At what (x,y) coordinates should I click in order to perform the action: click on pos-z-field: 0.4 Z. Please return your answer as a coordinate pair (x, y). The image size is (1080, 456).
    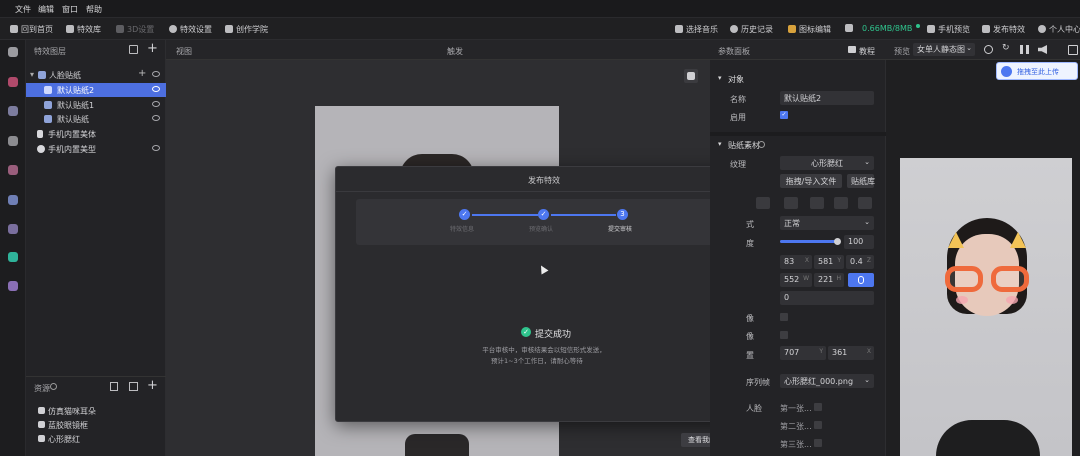
    Looking at the image, I should click on (860, 262).